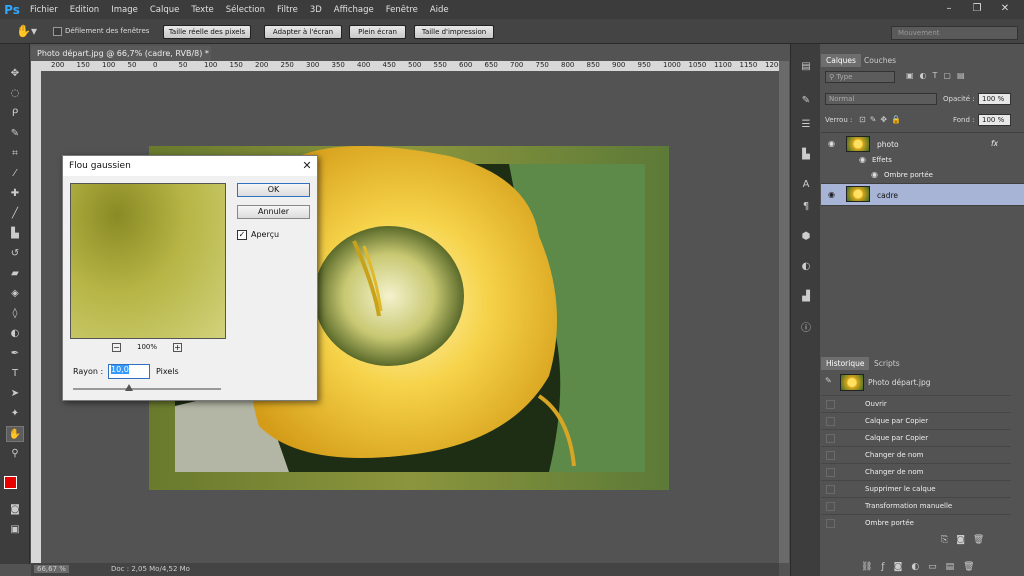 The width and height of the screenshot is (1024, 576). I want to click on brush-tool-icon: ╱, so click(15, 214).